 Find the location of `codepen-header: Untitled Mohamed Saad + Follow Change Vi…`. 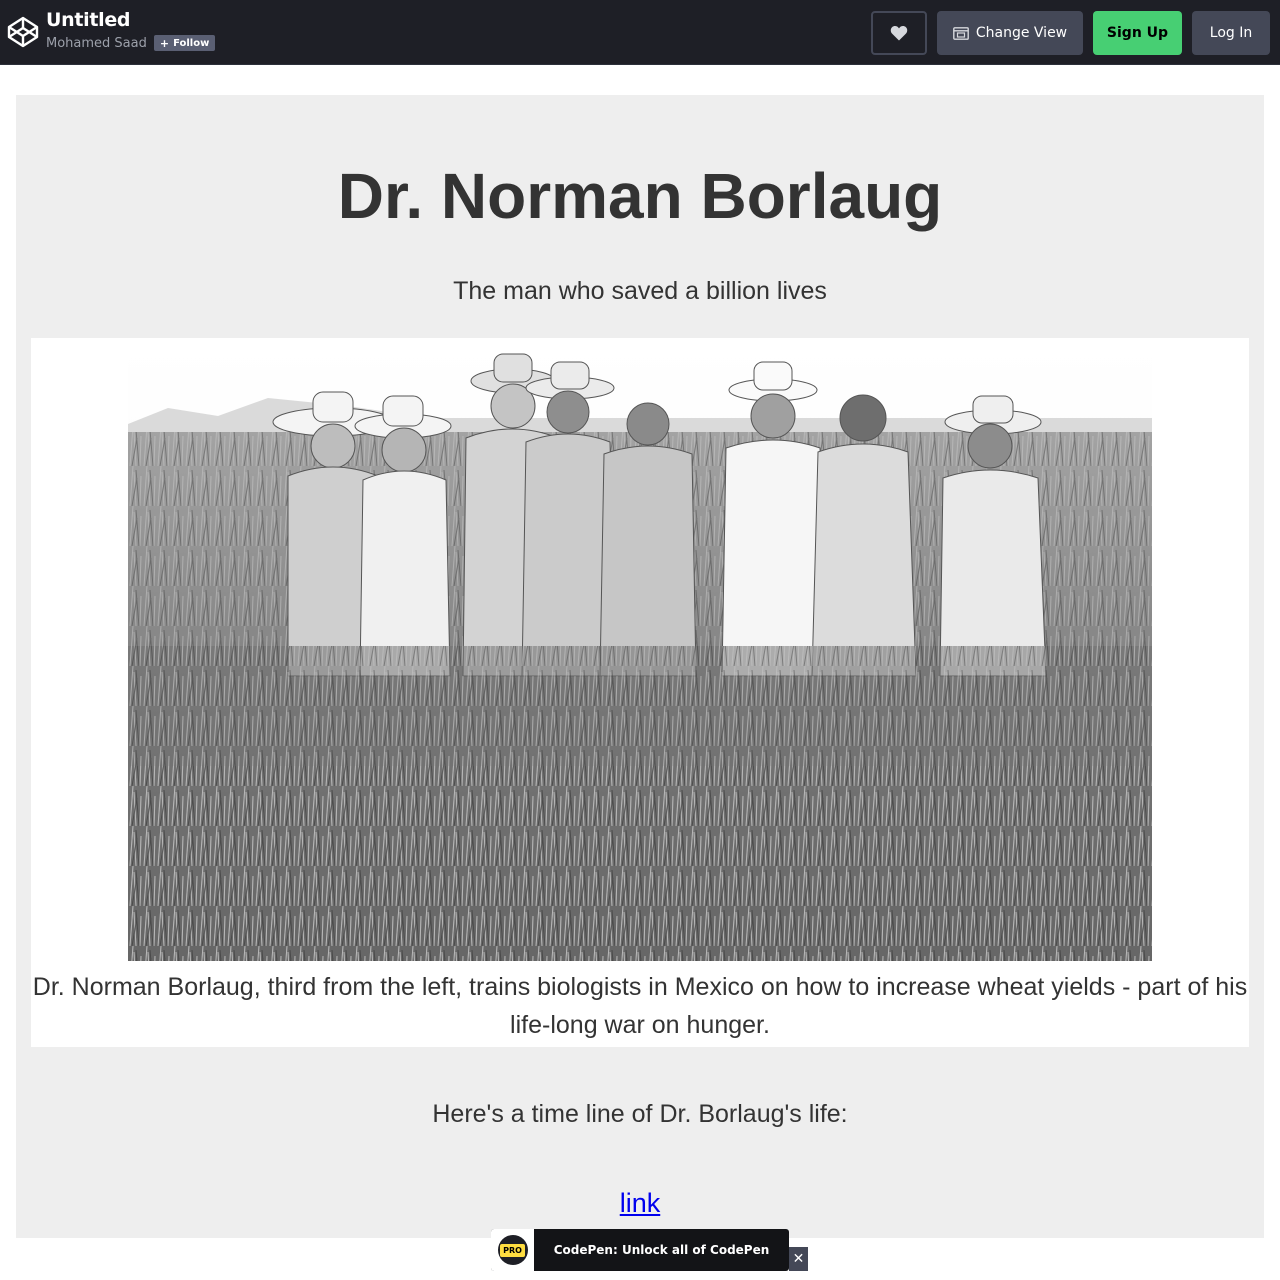

codepen-header: Untitled Mohamed Saad + Follow Change Vi… is located at coordinates (640, 32).